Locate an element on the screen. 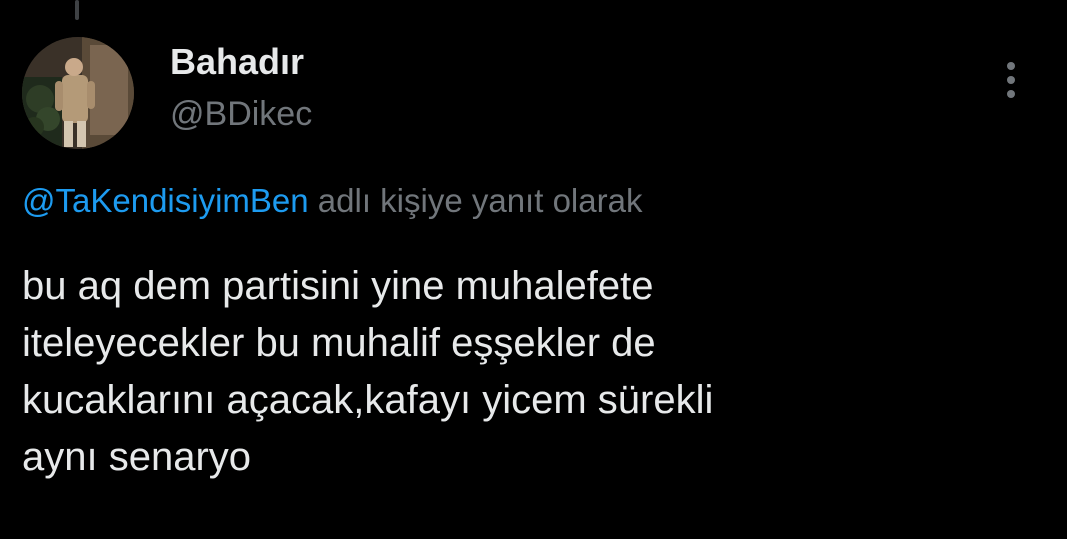  avatar is located at coordinates (78, 93).